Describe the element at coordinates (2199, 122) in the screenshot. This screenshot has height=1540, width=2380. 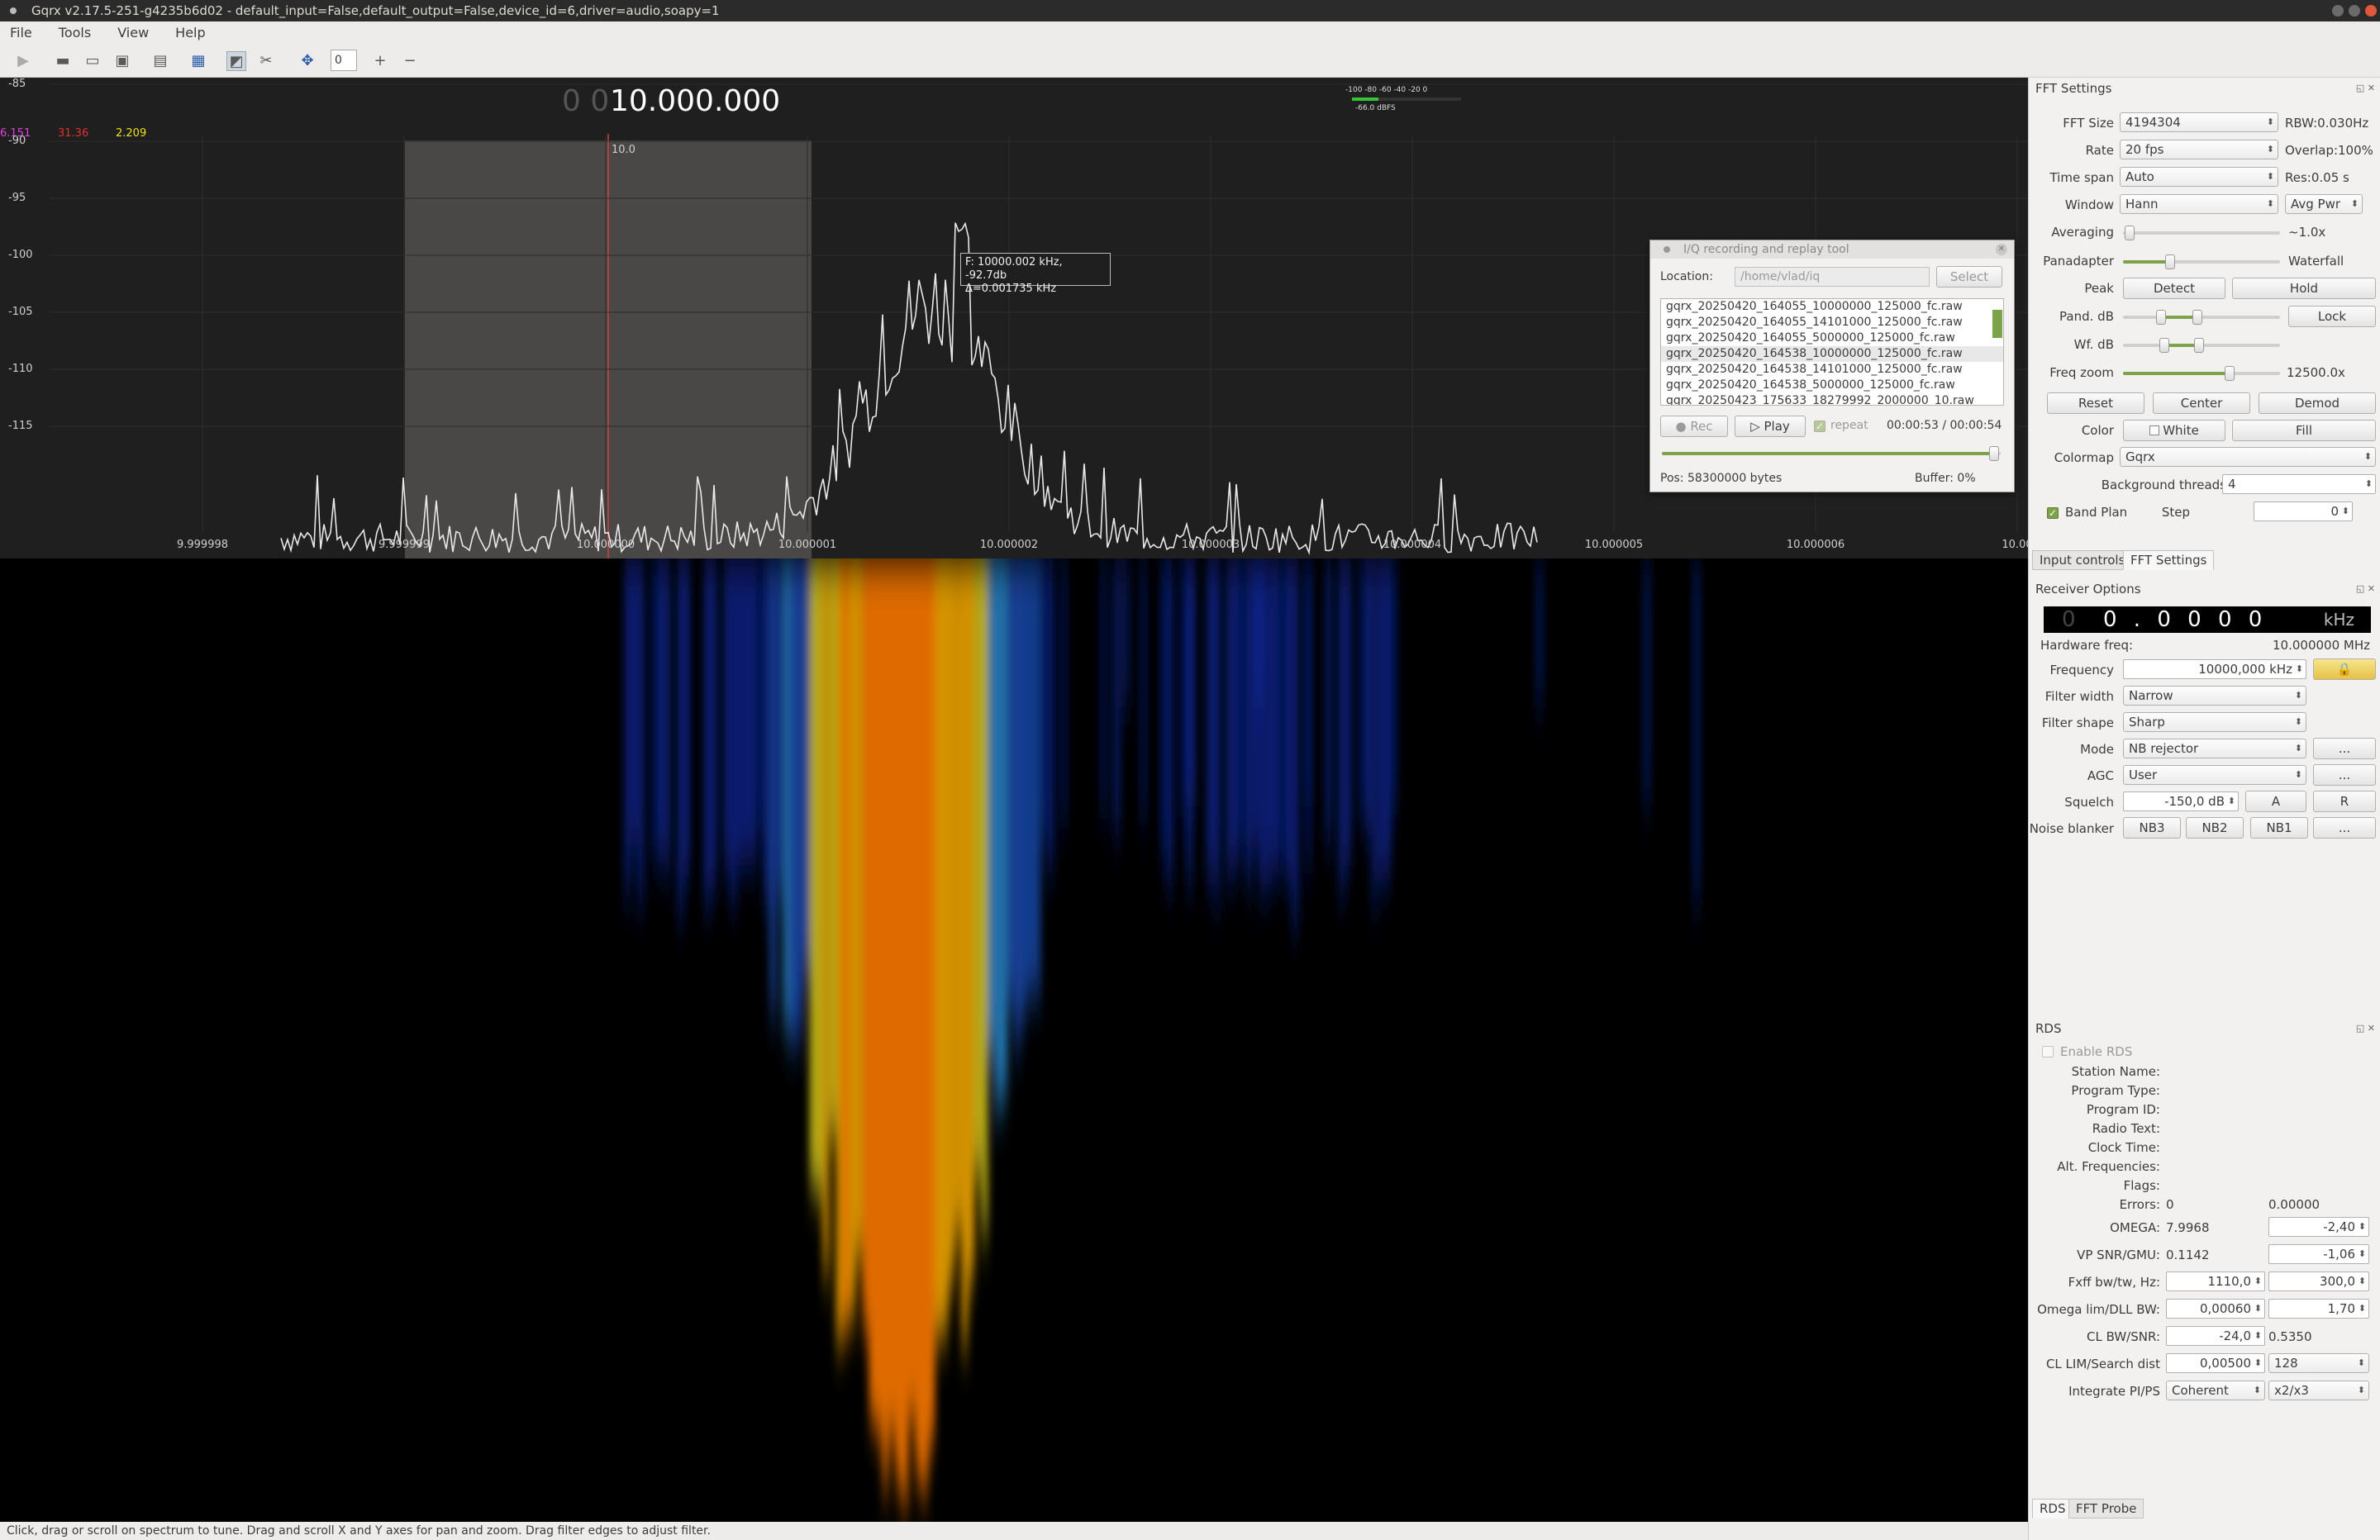
I see `fft-size-combo: 4194304` at that location.